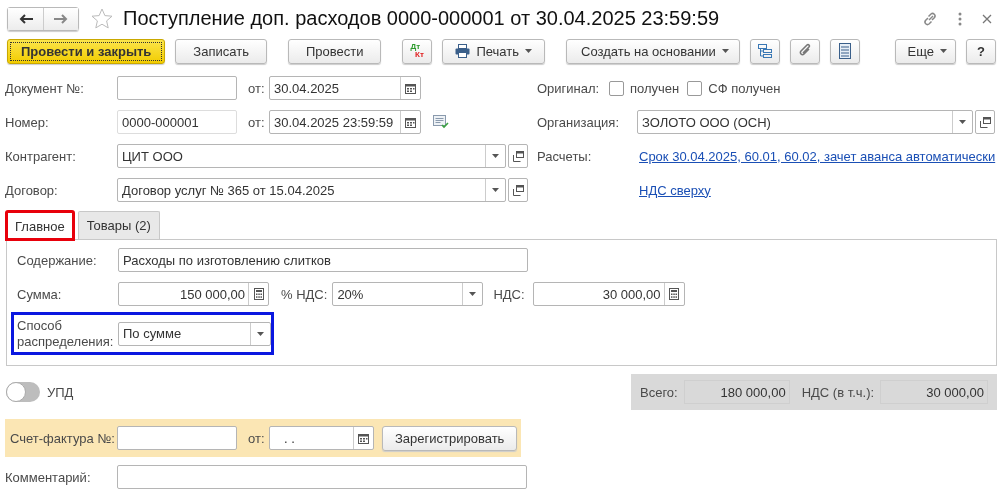 Image resolution: width=1003 pixels, height=494 pixels. What do you see at coordinates (509, 294) in the screenshot?
I see `field-label: НДС:` at bounding box center [509, 294].